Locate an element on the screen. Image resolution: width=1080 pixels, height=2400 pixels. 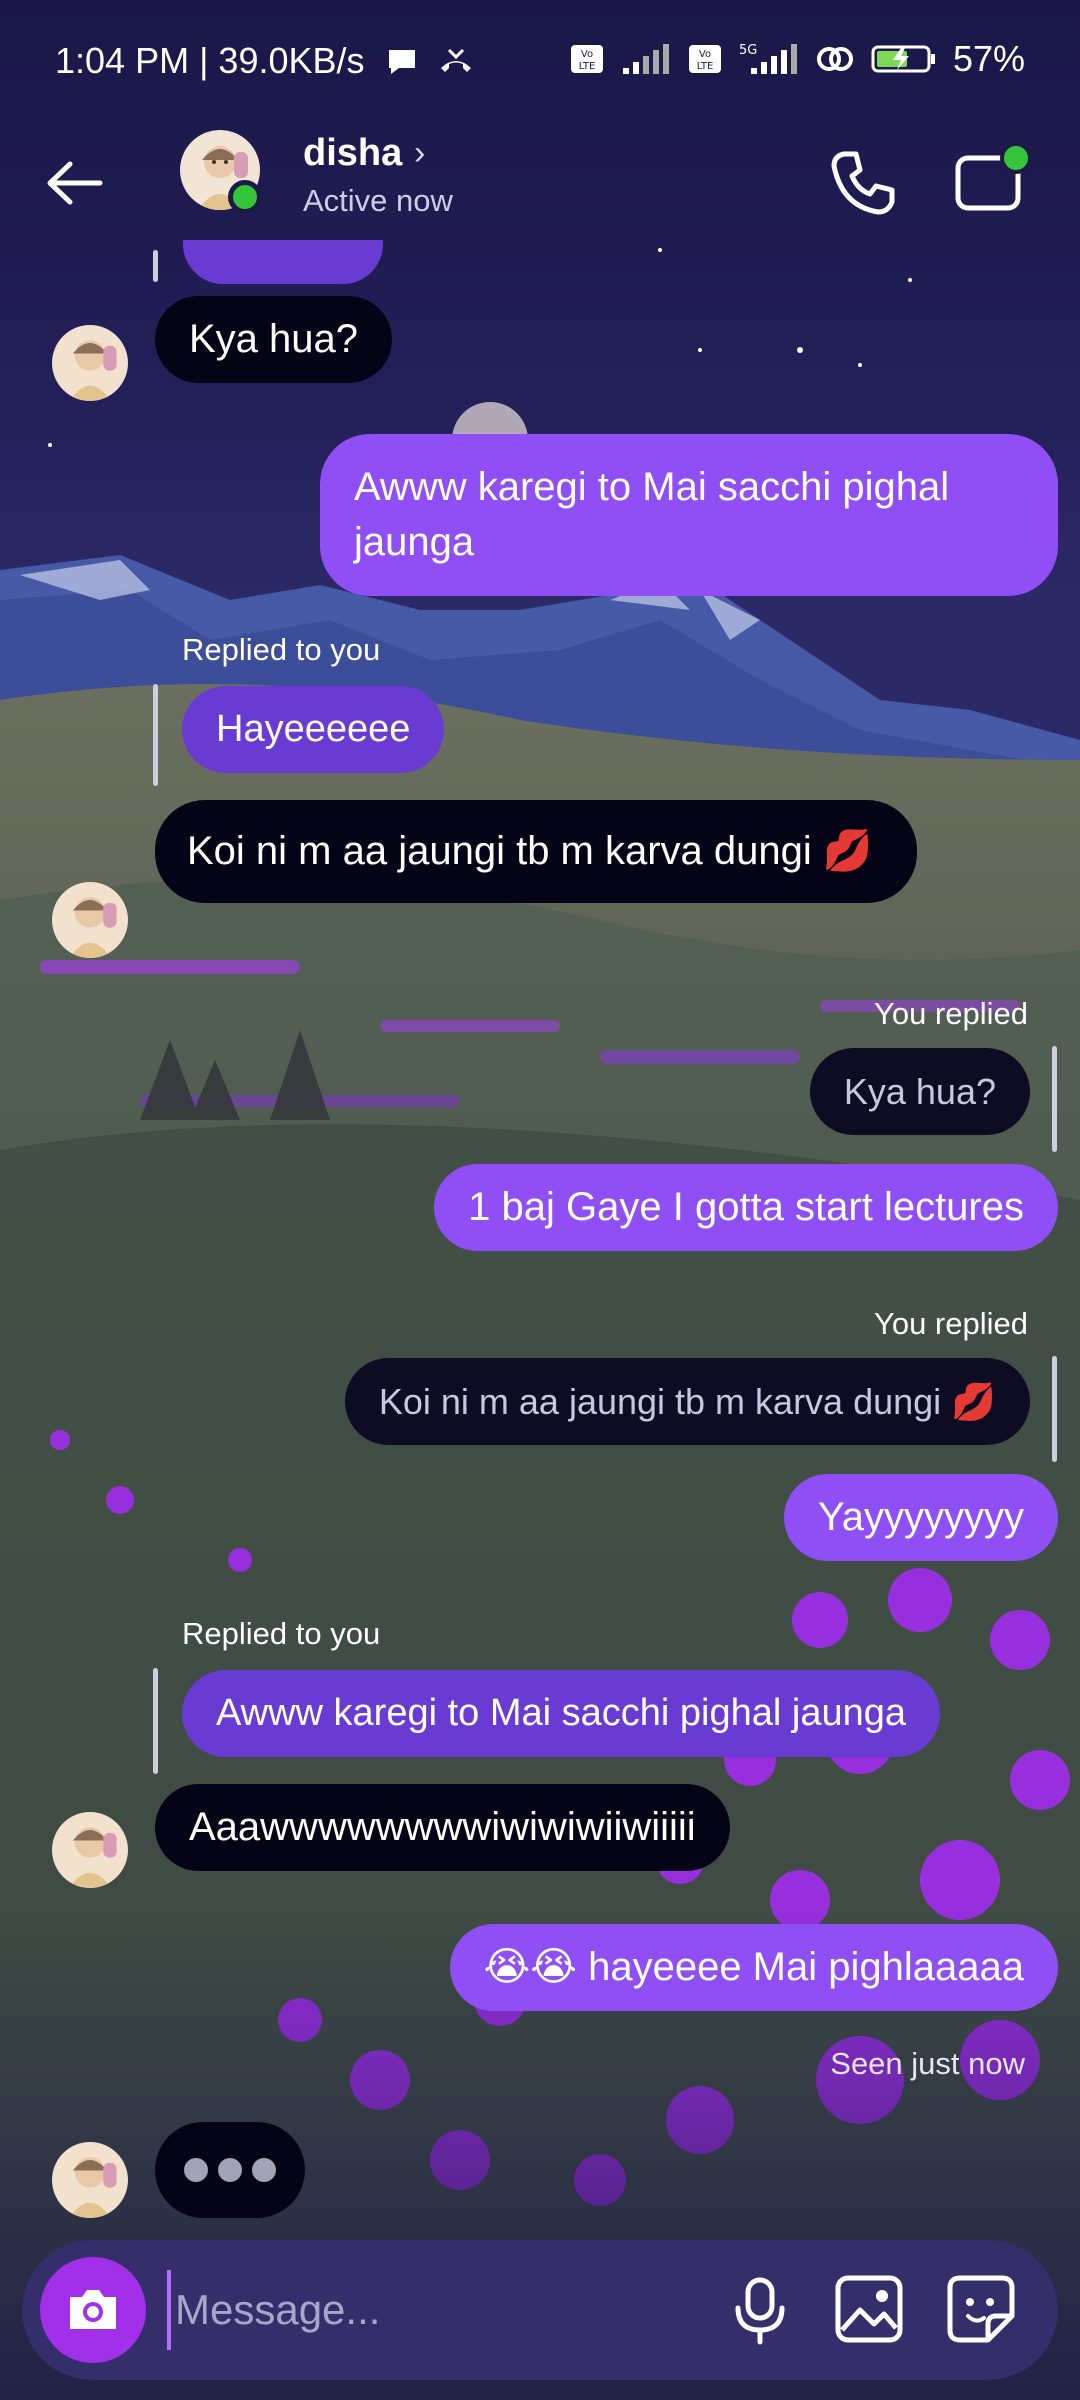
volte-icon-2: VoLTE is located at coordinates (704, 59).